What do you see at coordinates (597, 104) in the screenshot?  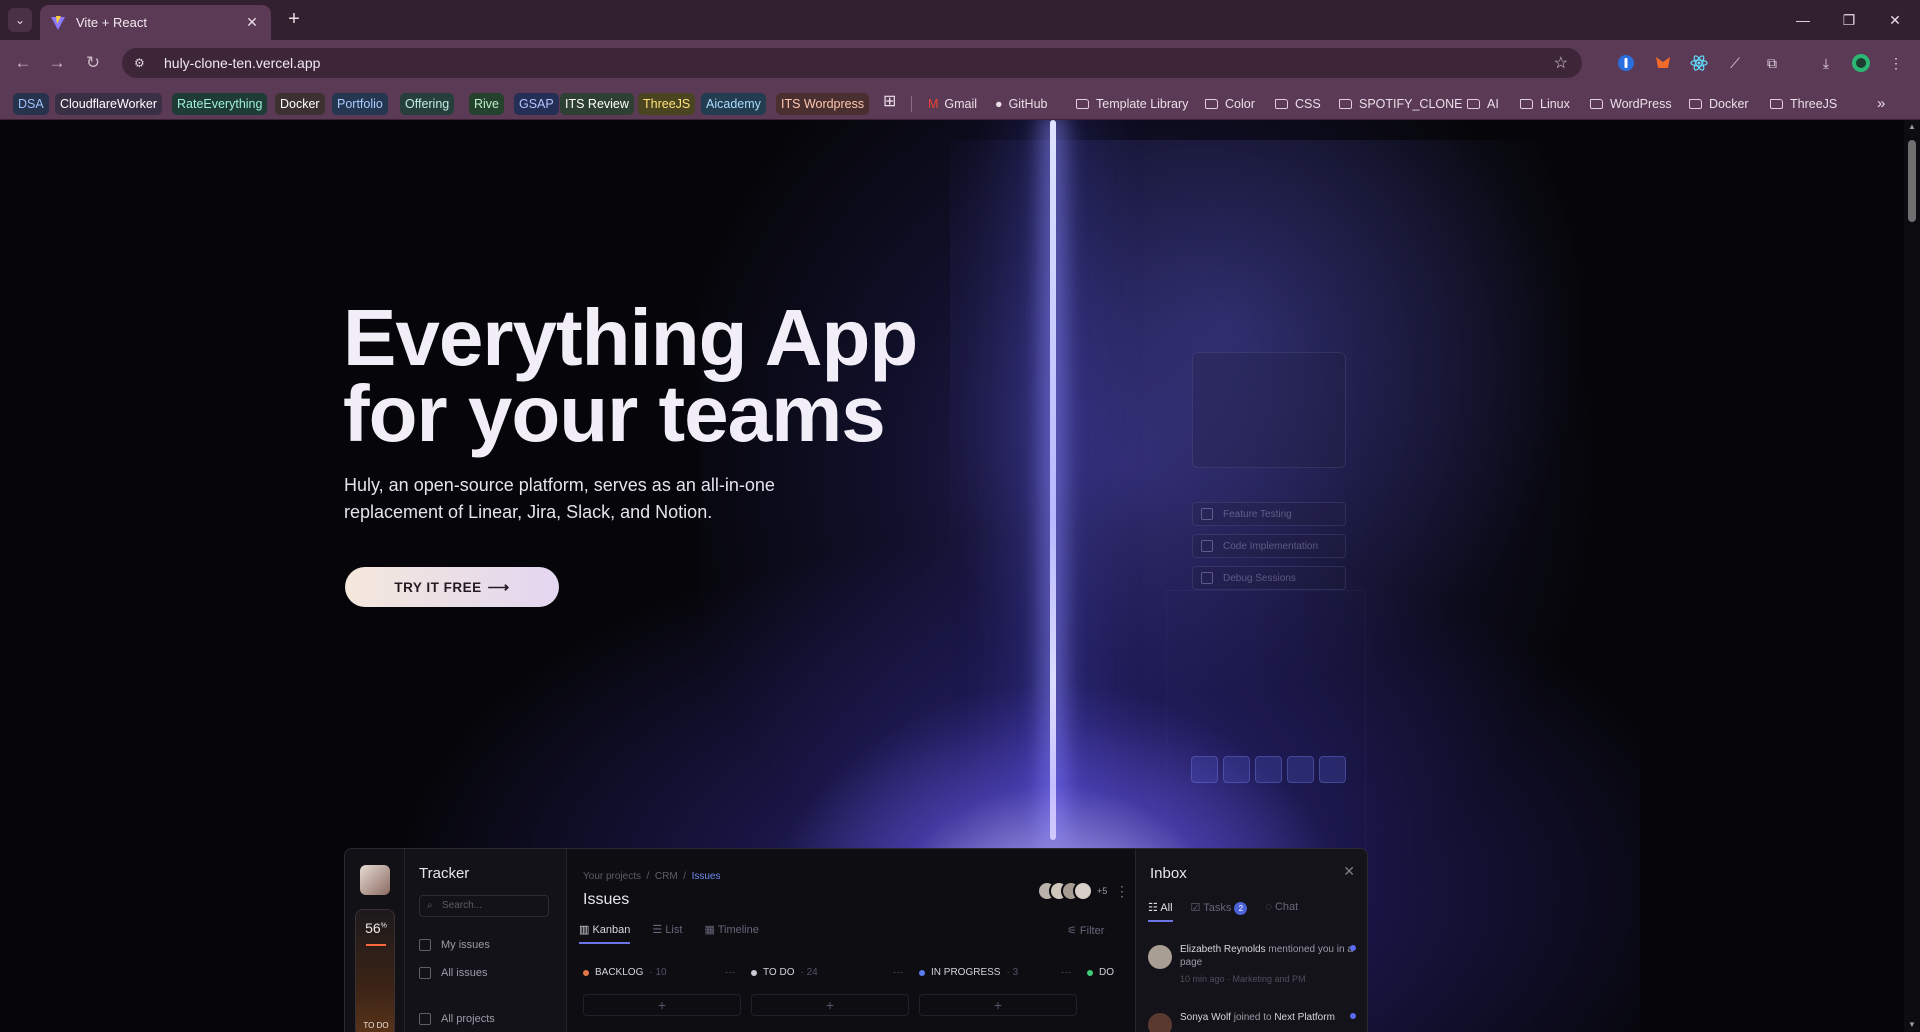 I see `bookmark-chip: ITS Review` at bounding box center [597, 104].